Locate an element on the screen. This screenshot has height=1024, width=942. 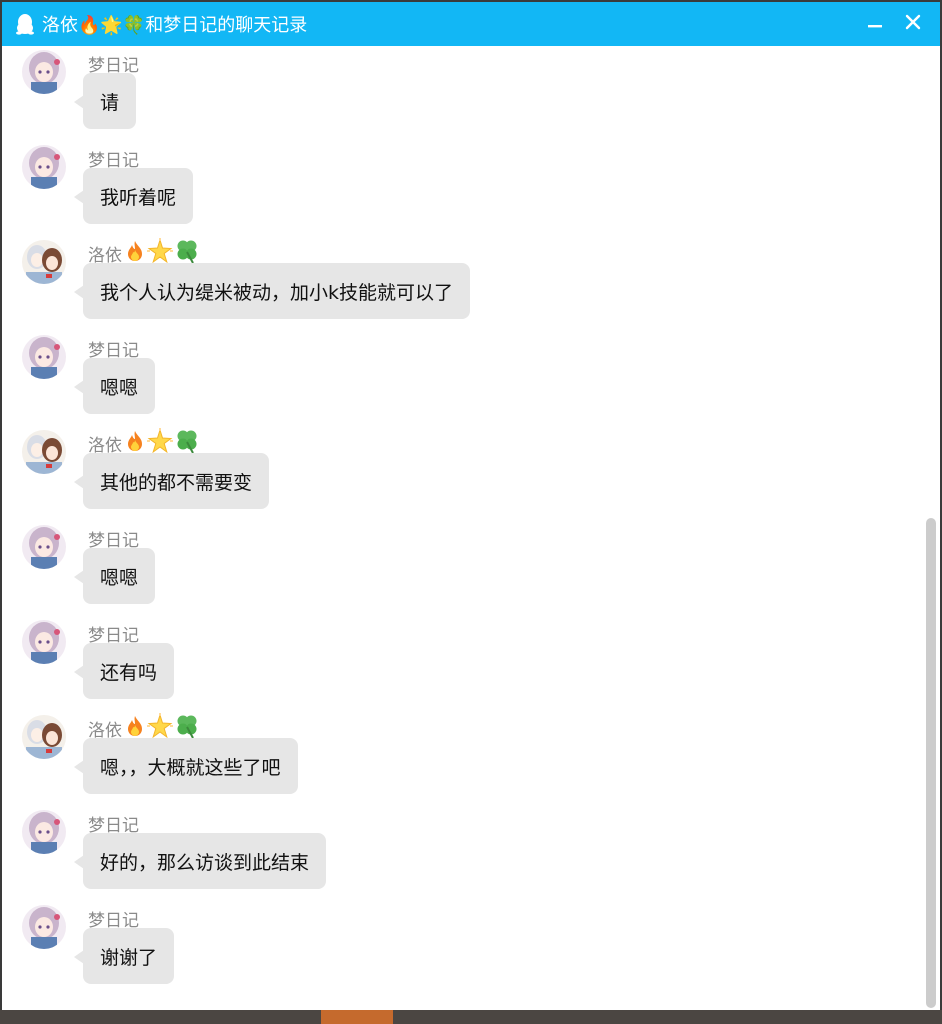
message-bubble: 嗯，，大概就这些了吧 is located at coordinates (186, 766).